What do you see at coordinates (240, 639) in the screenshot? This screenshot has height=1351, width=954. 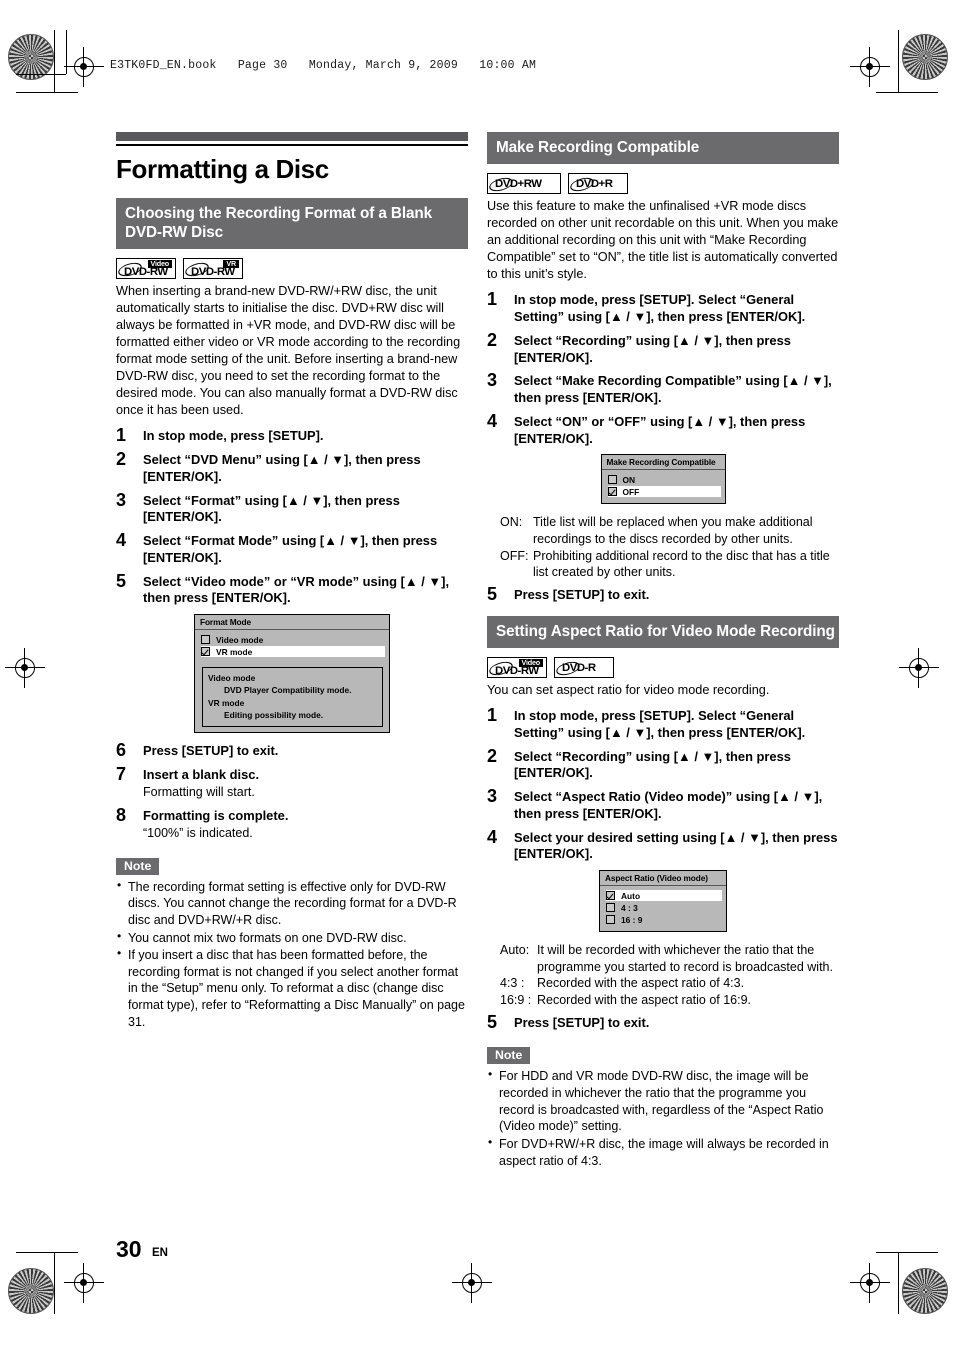 I see `osd-option-label: Video mode` at bounding box center [240, 639].